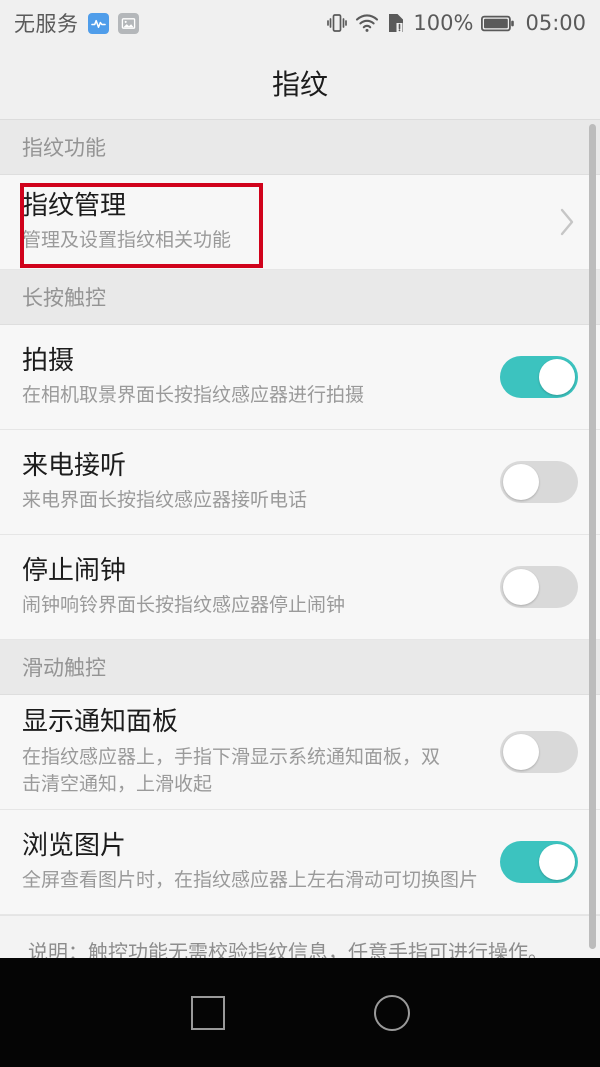 This screenshot has width=600, height=1067. I want to click on toggle-show-notification-panel, so click(539, 752).